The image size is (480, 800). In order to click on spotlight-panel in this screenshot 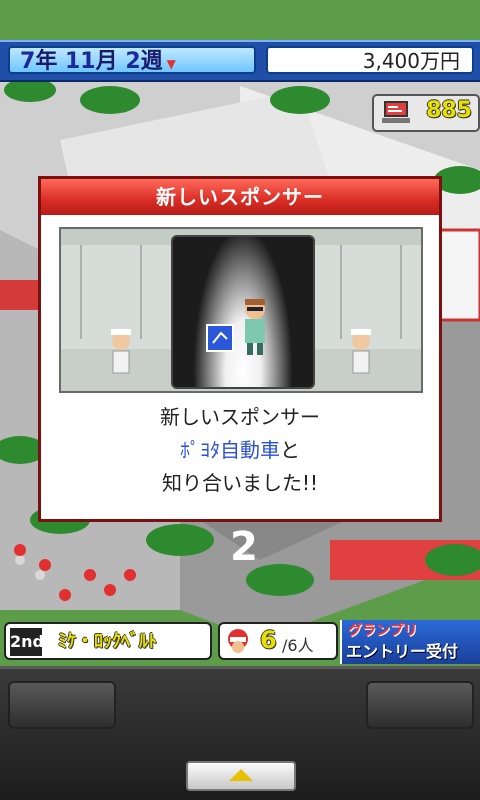, I will do `click(243, 312)`.